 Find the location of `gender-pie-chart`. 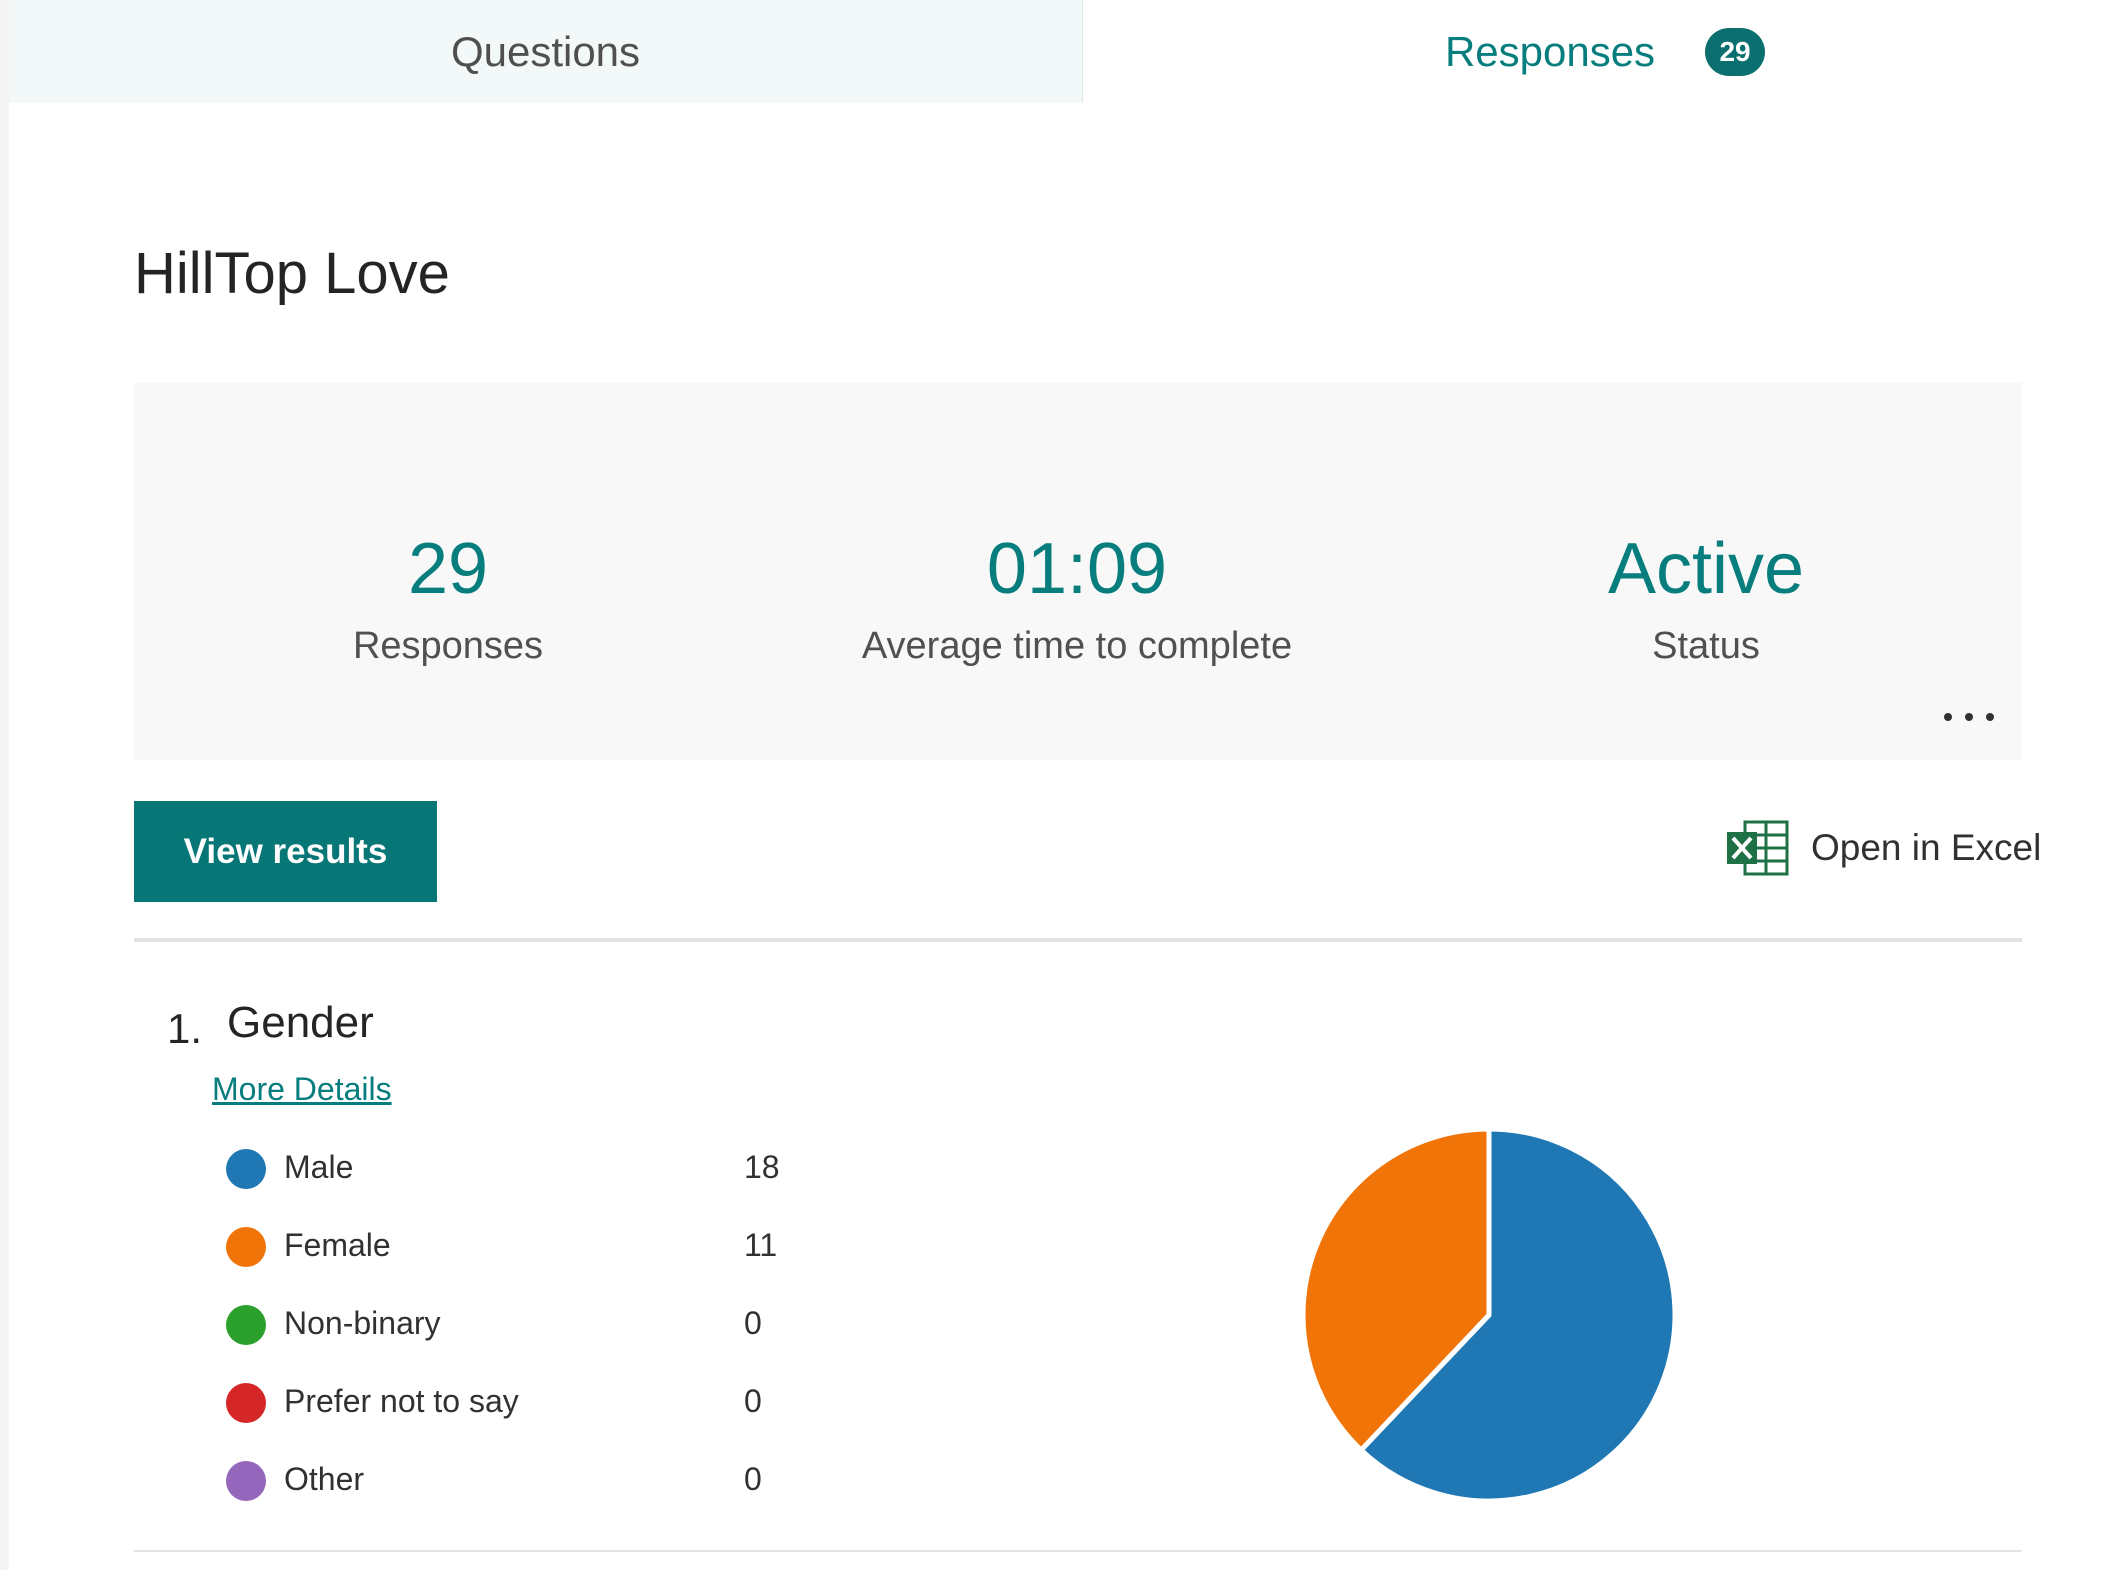

gender-pie-chart is located at coordinates (1489, 1315).